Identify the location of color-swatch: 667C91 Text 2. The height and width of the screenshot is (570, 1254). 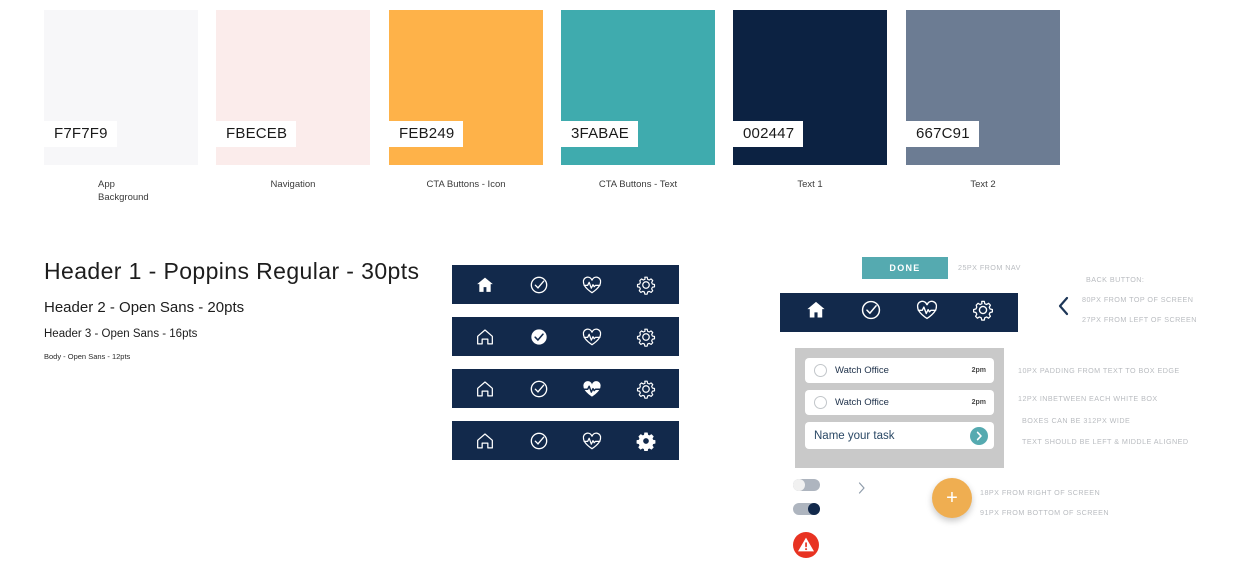
(983, 100).